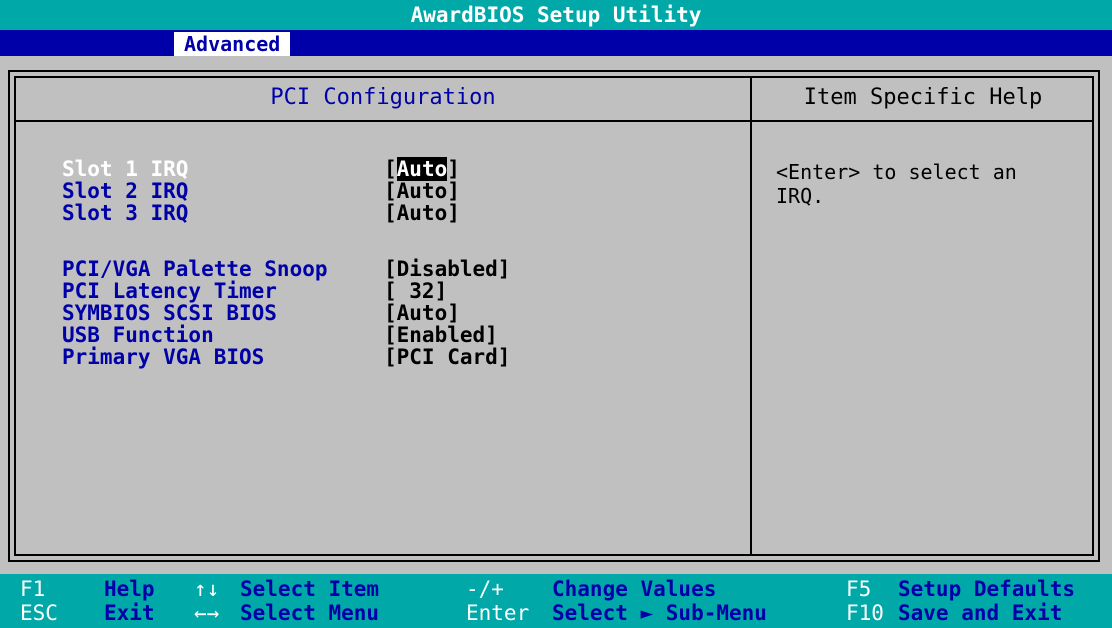 The image size is (1112, 628). What do you see at coordinates (415, 291) in the screenshot?
I see `setting-value: [ 32]` at bounding box center [415, 291].